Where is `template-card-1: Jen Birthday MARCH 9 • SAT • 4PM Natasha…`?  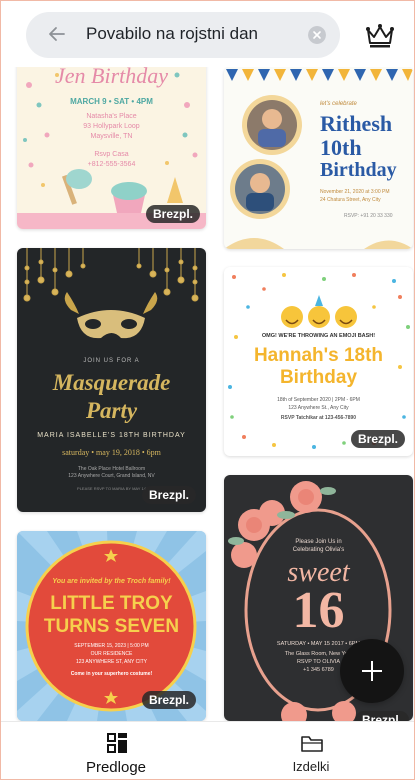 template-card-1: Jen Birthday MARCH 9 • SAT • 4PM Natasha… is located at coordinates (111, 137).